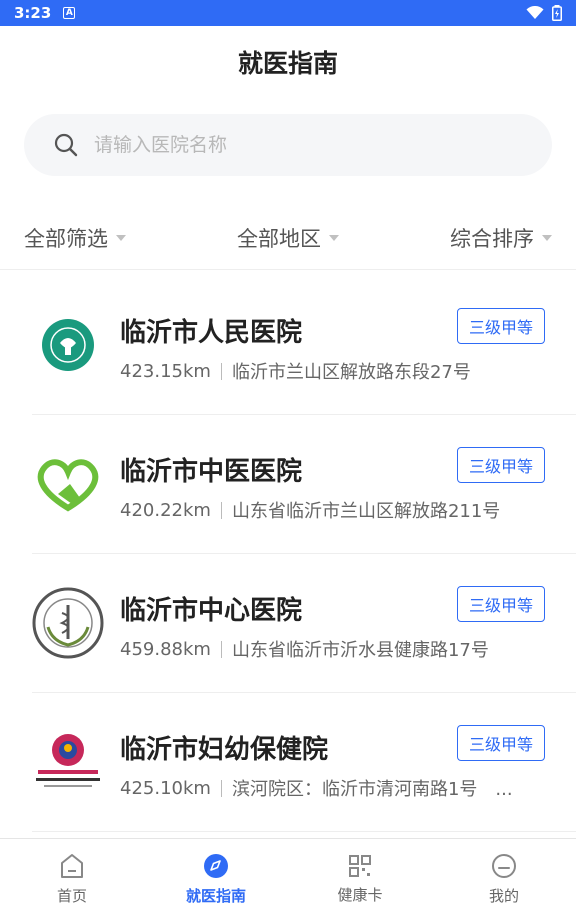  What do you see at coordinates (165, 371) in the screenshot?
I see `hospital-distance: 423.15km` at bounding box center [165, 371].